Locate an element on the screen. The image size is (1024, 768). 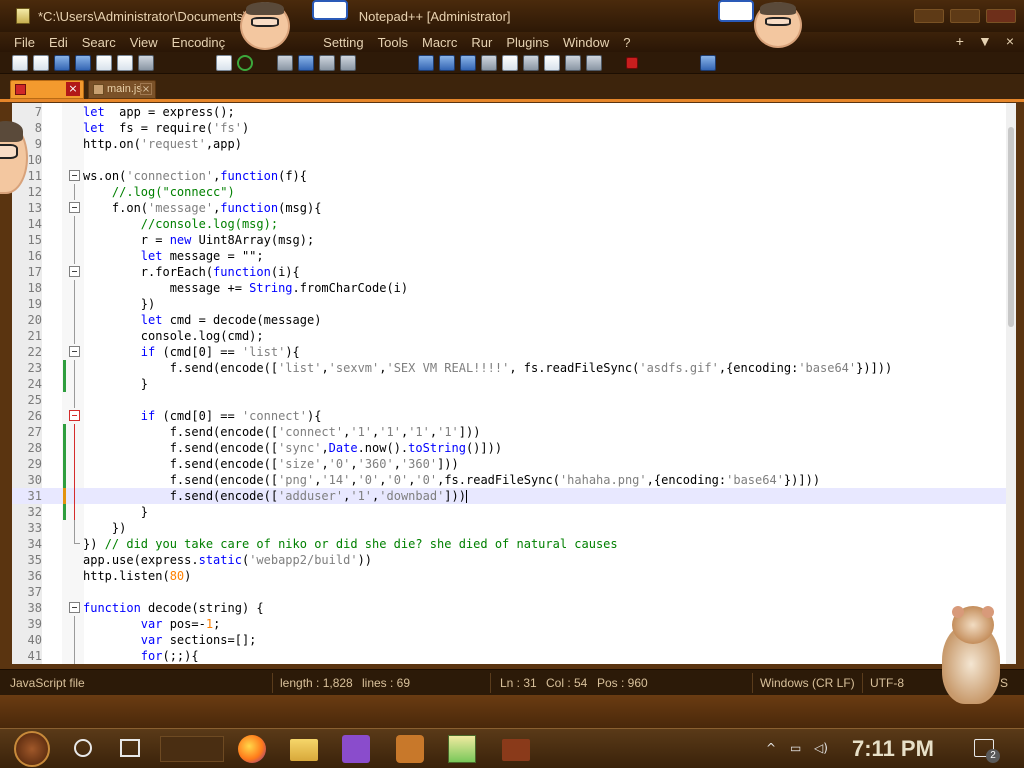
code-line: 22 if (cmd[0] == 'list'){ is located at coordinates (514, 352).